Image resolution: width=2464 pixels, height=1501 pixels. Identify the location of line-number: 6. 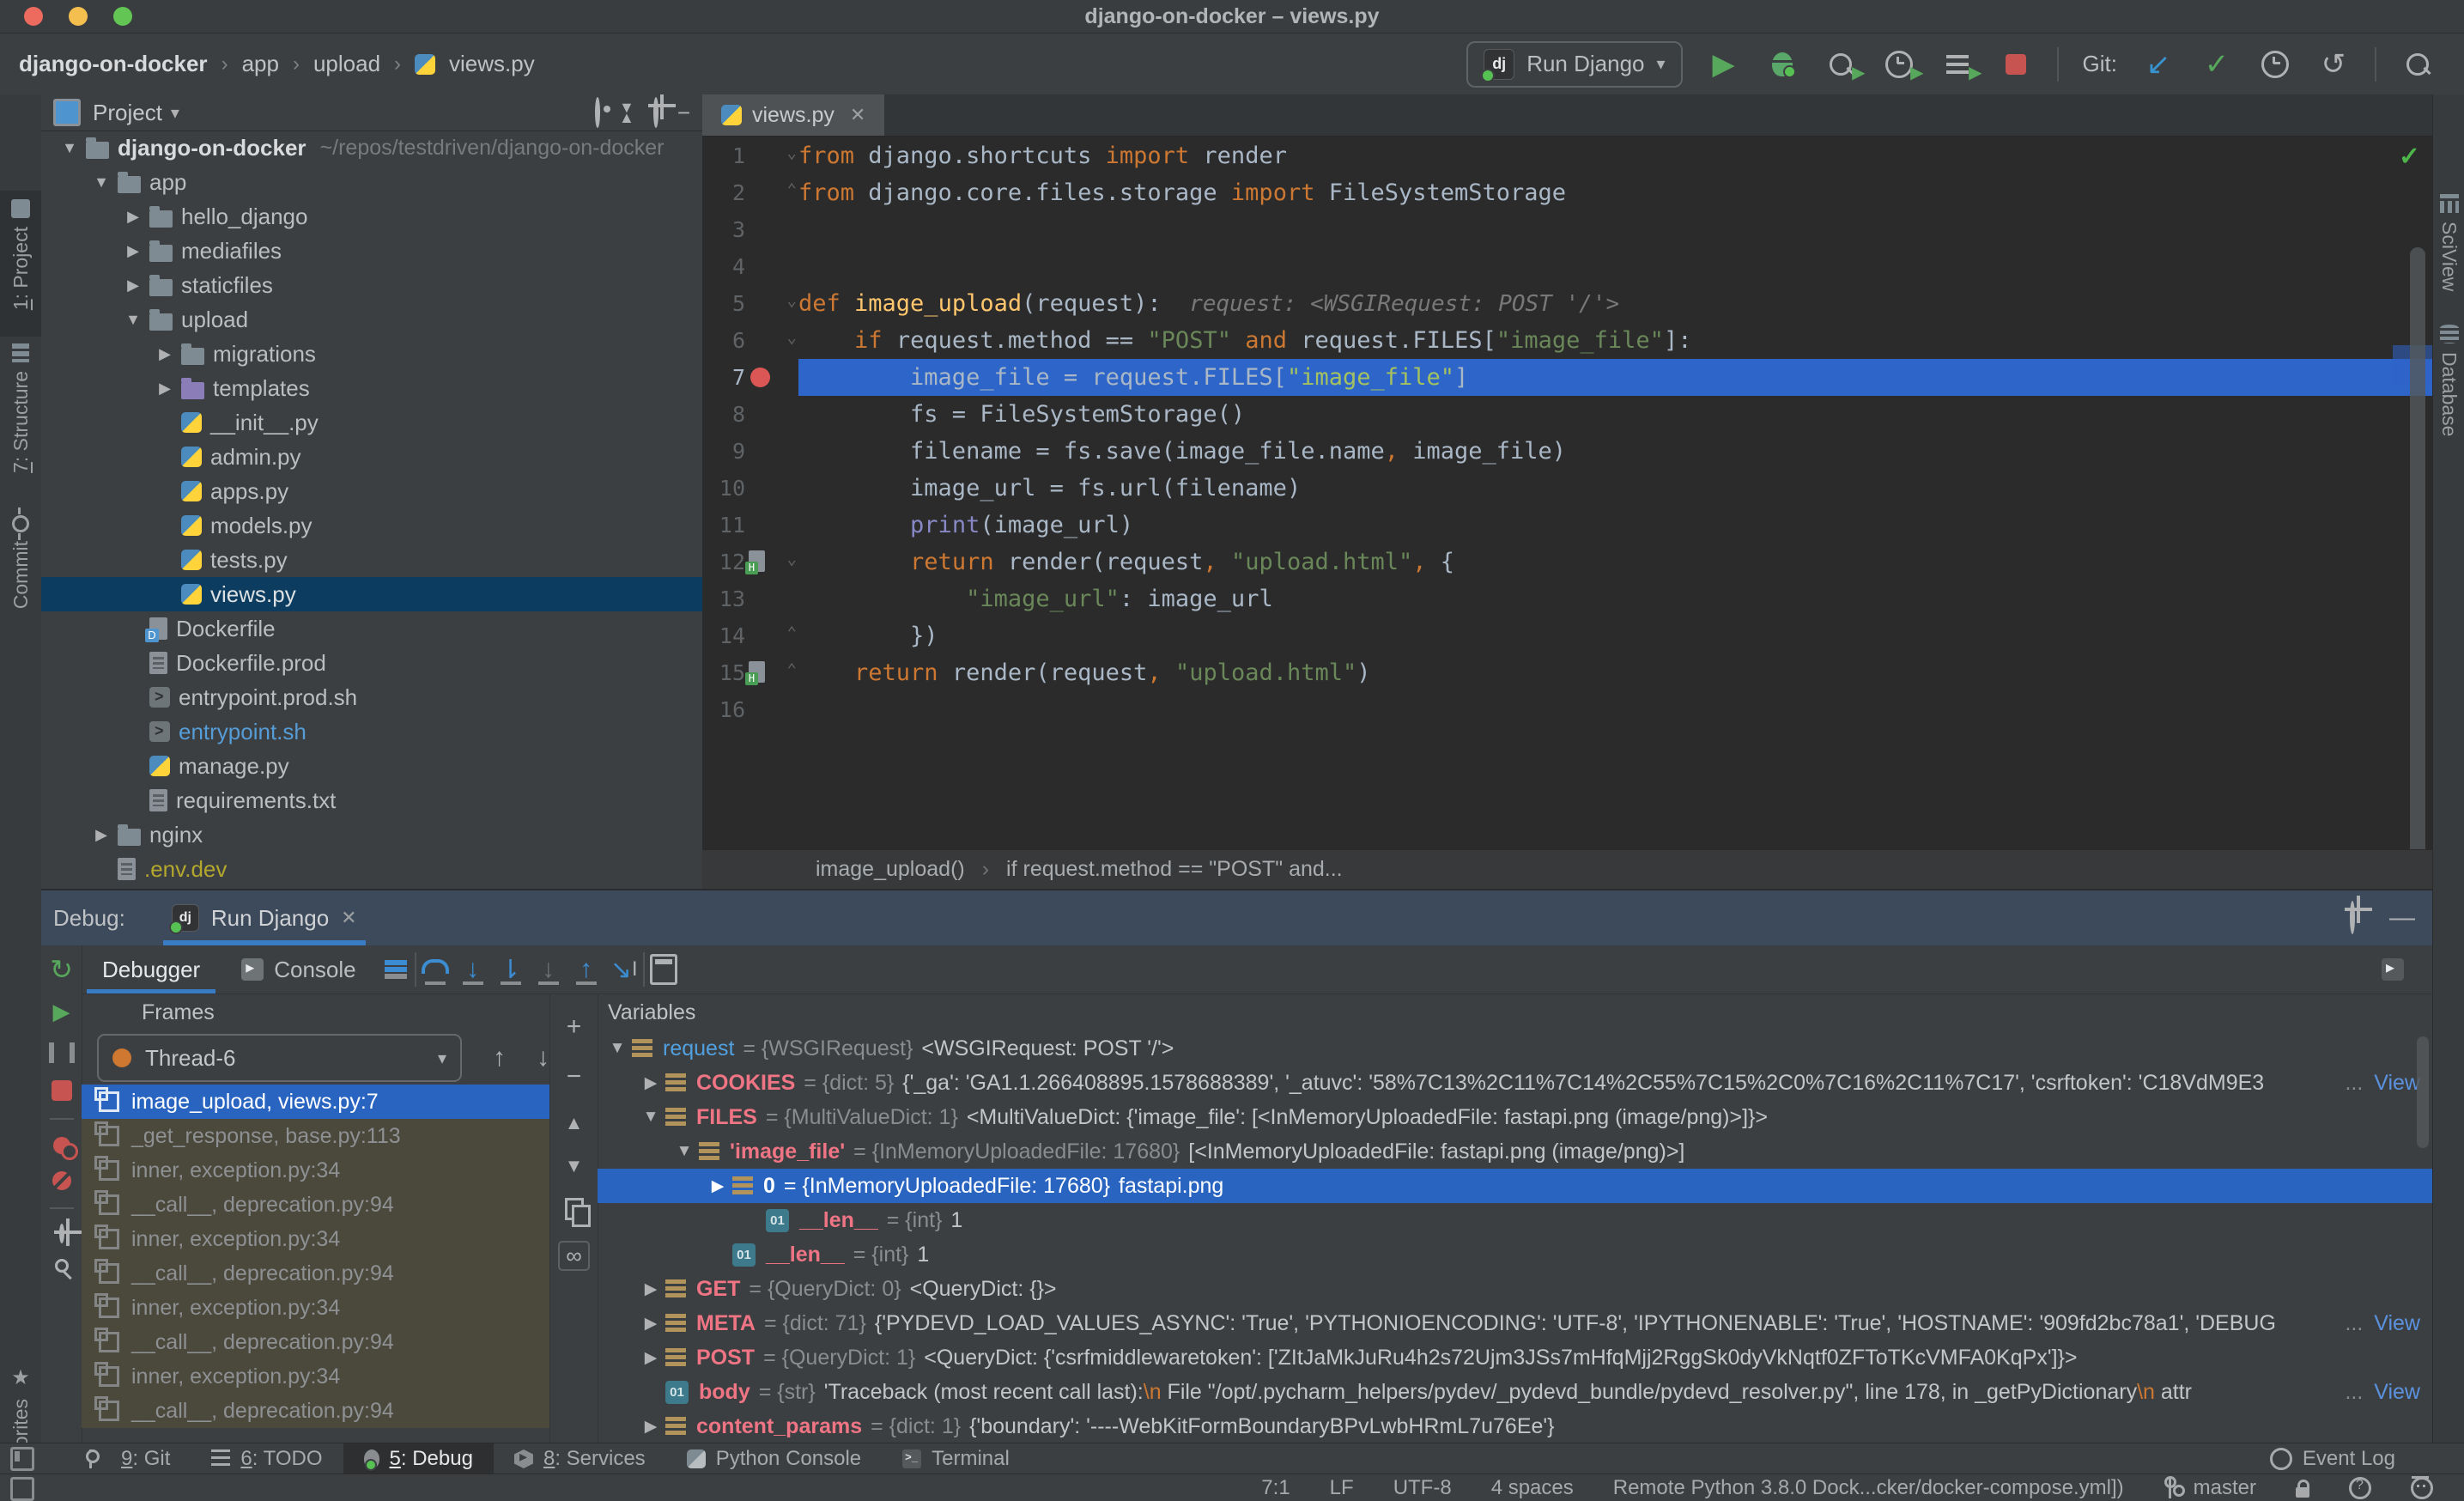
(723, 340).